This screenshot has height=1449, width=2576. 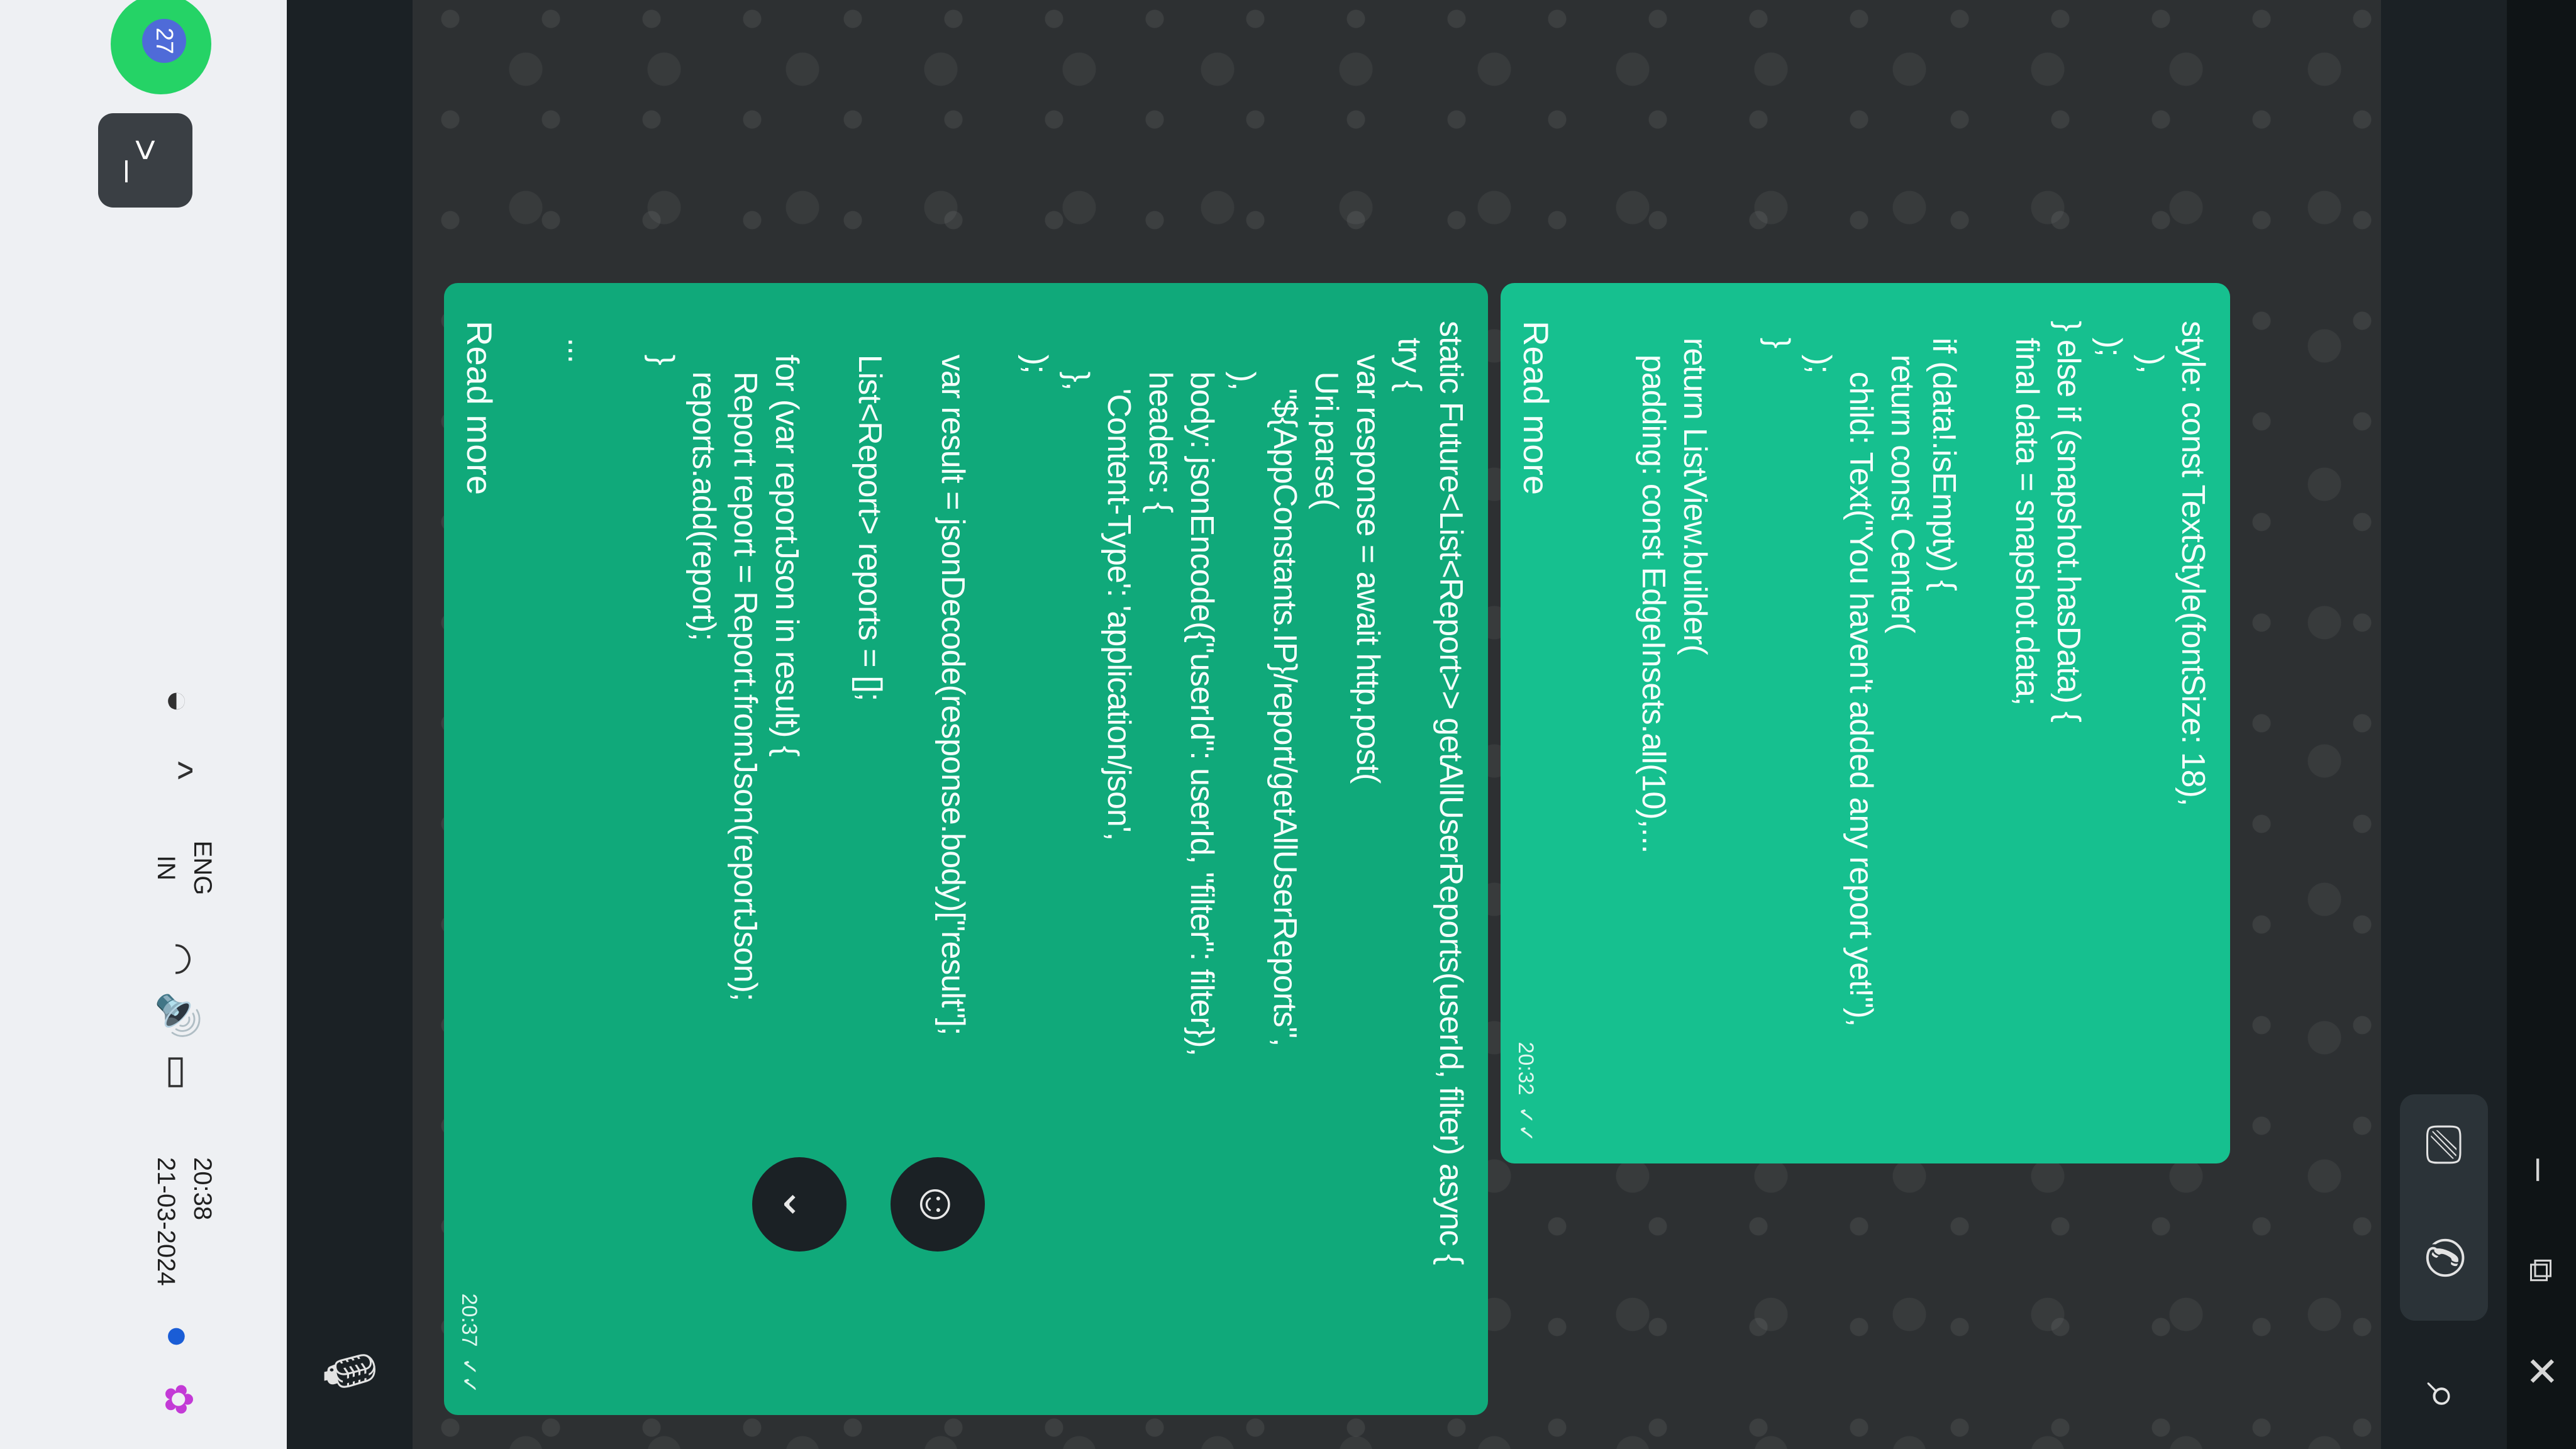 What do you see at coordinates (164, 41) in the screenshot?
I see `unread-badge: 27` at bounding box center [164, 41].